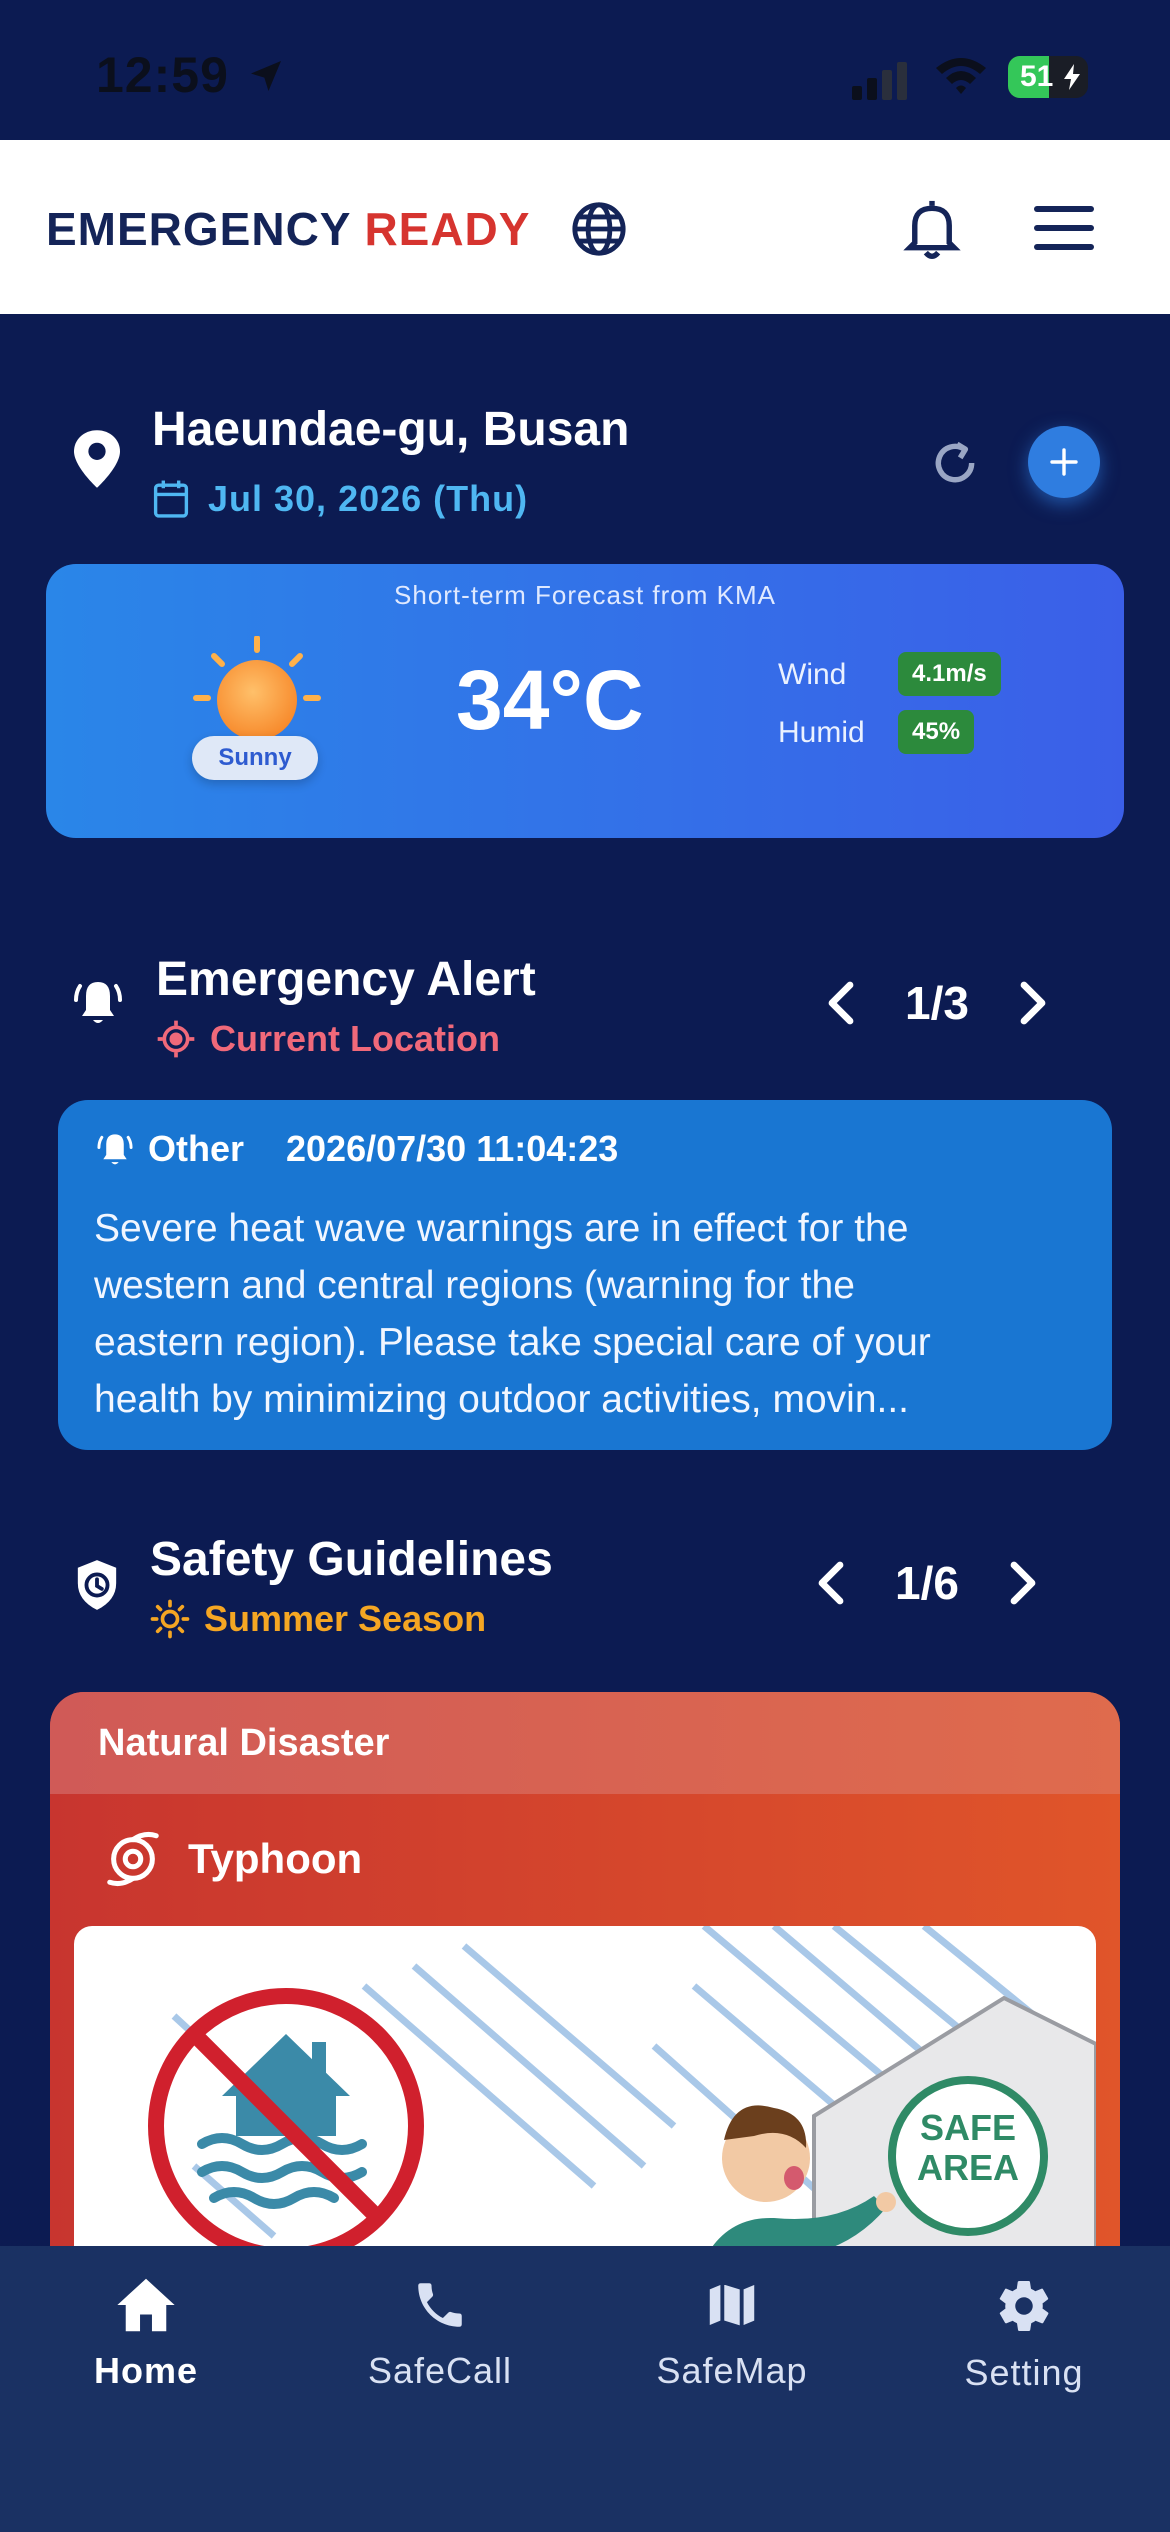 The image size is (1170, 2532). I want to click on alert-timestamp: 2026/07/30 11:04:23, so click(452, 1148).